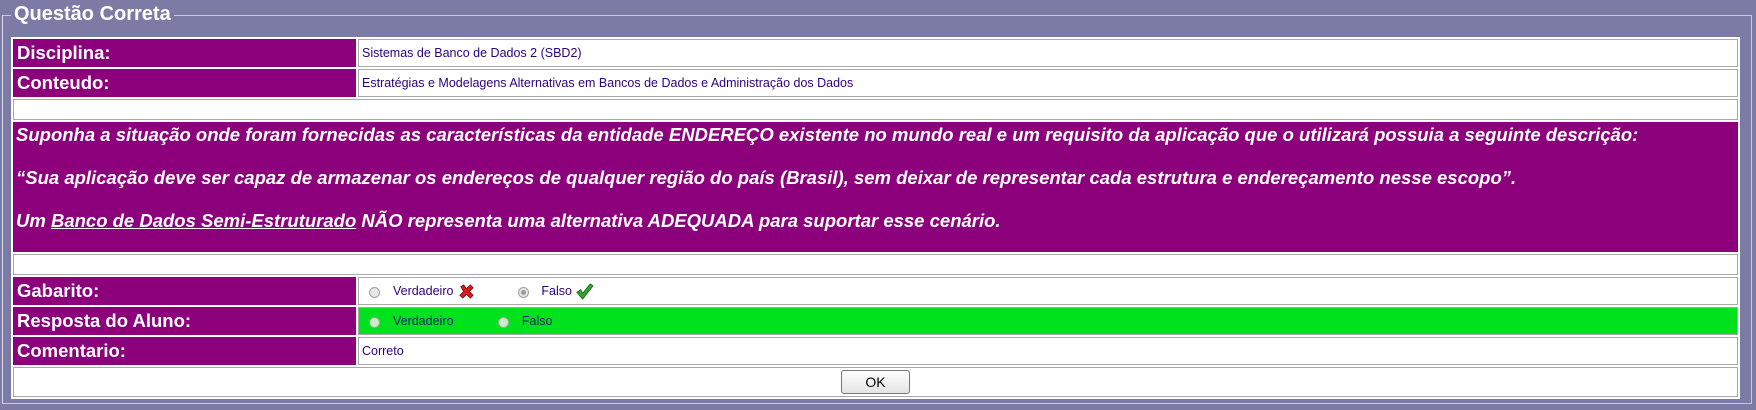 This screenshot has width=1756, height=410. What do you see at coordinates (375, 292) in the screenshot?
I see `gabarito-verdadeiro-radio` at bounding box center [375, 292].